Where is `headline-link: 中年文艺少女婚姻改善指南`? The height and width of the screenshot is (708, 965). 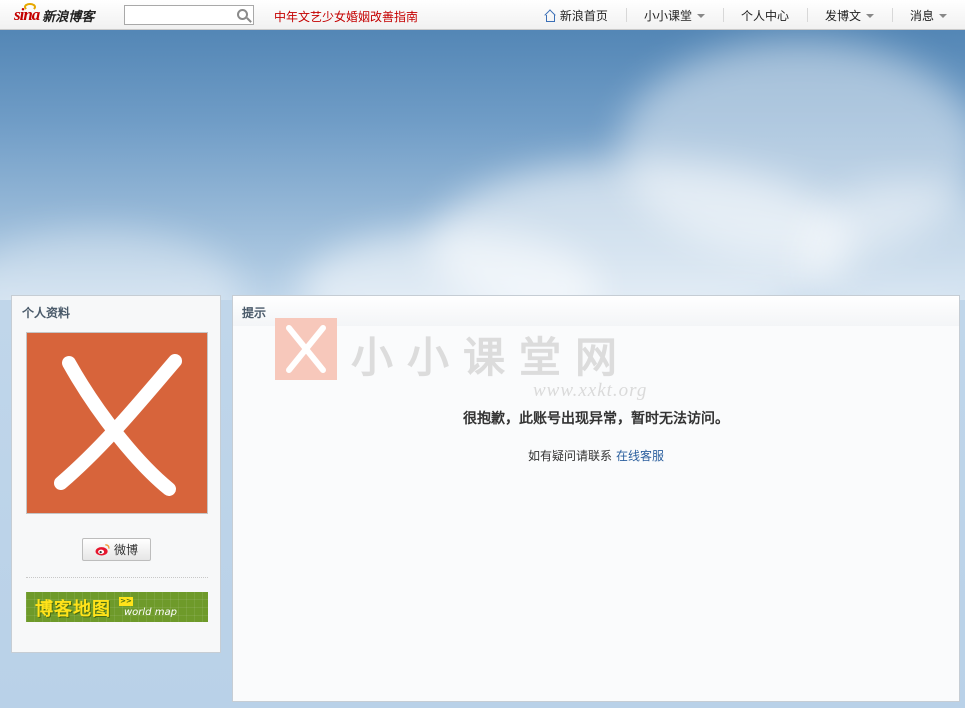 headline-link: 中年文艺少女婚姻改善指南 is located at coordinates (346, 16).